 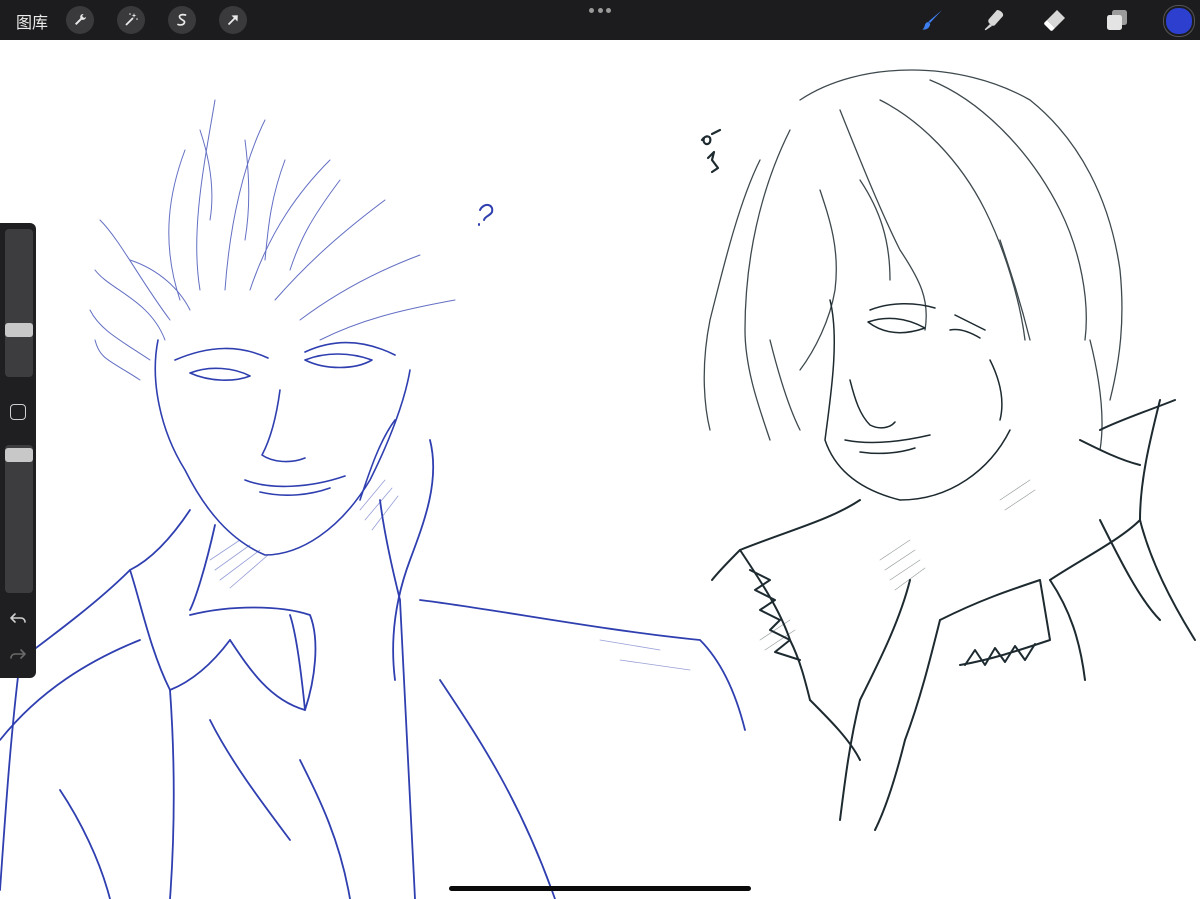 I want to click on undo-icon, so click(x=18, y=618).